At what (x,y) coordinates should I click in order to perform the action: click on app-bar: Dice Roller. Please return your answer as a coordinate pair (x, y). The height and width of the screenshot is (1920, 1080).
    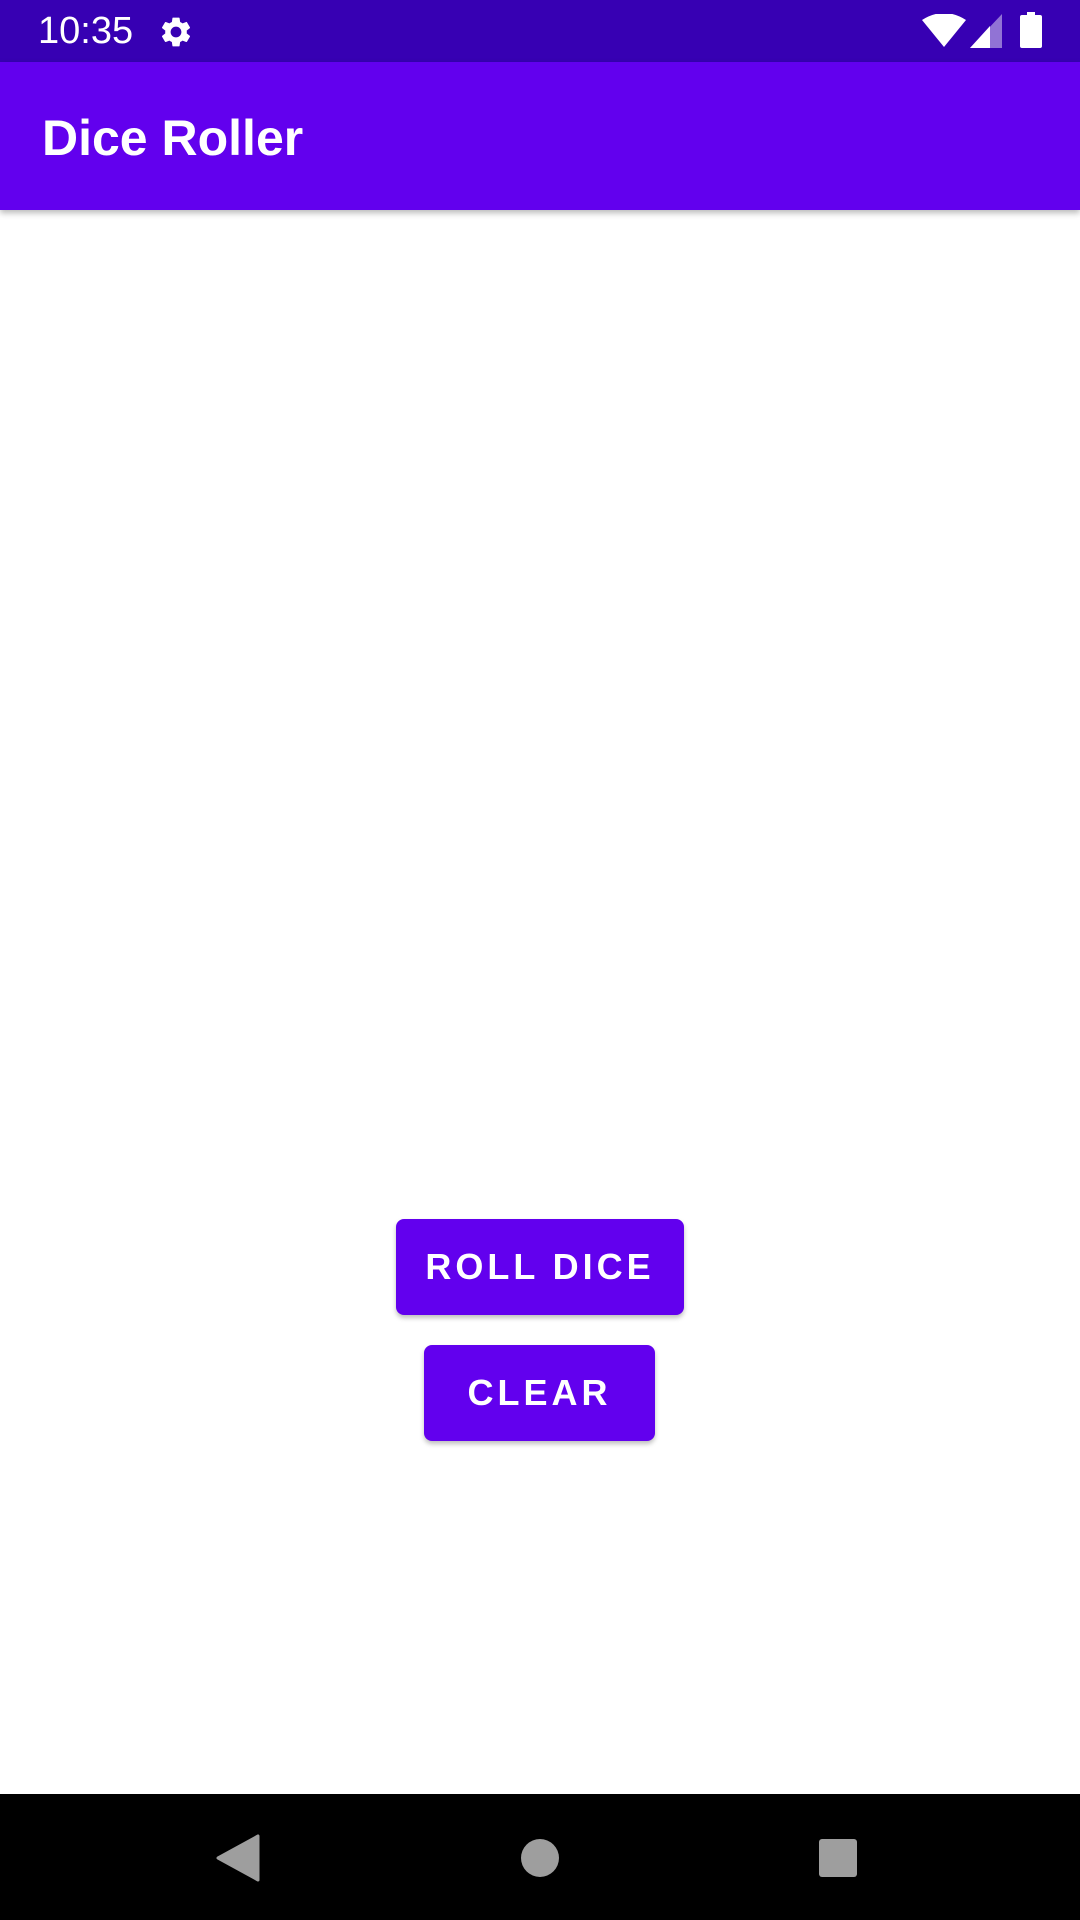
    Looking at the image, I should click on (540, 136).